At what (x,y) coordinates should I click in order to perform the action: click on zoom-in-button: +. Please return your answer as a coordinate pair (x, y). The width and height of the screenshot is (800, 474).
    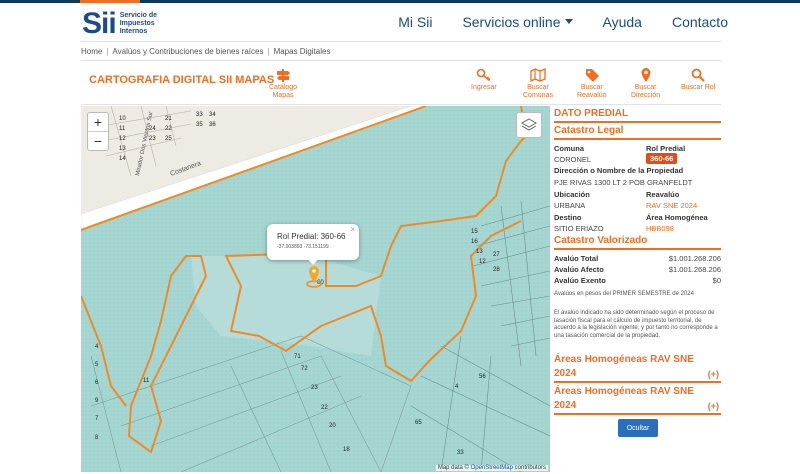
    Looking at the image, I should click on (98, 122).